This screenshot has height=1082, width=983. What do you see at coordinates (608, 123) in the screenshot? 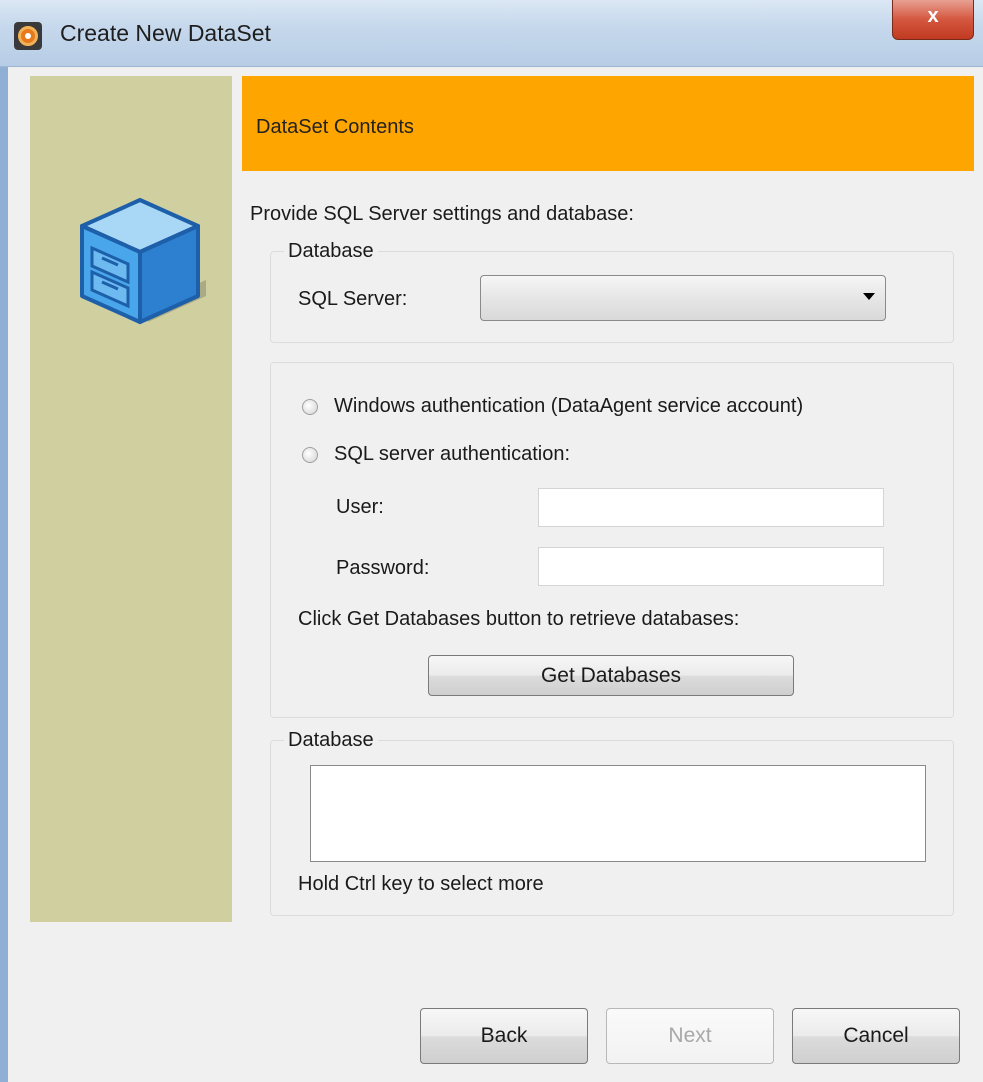
I see `header-band: DataSet Contents` at bounding box center [608, 123].